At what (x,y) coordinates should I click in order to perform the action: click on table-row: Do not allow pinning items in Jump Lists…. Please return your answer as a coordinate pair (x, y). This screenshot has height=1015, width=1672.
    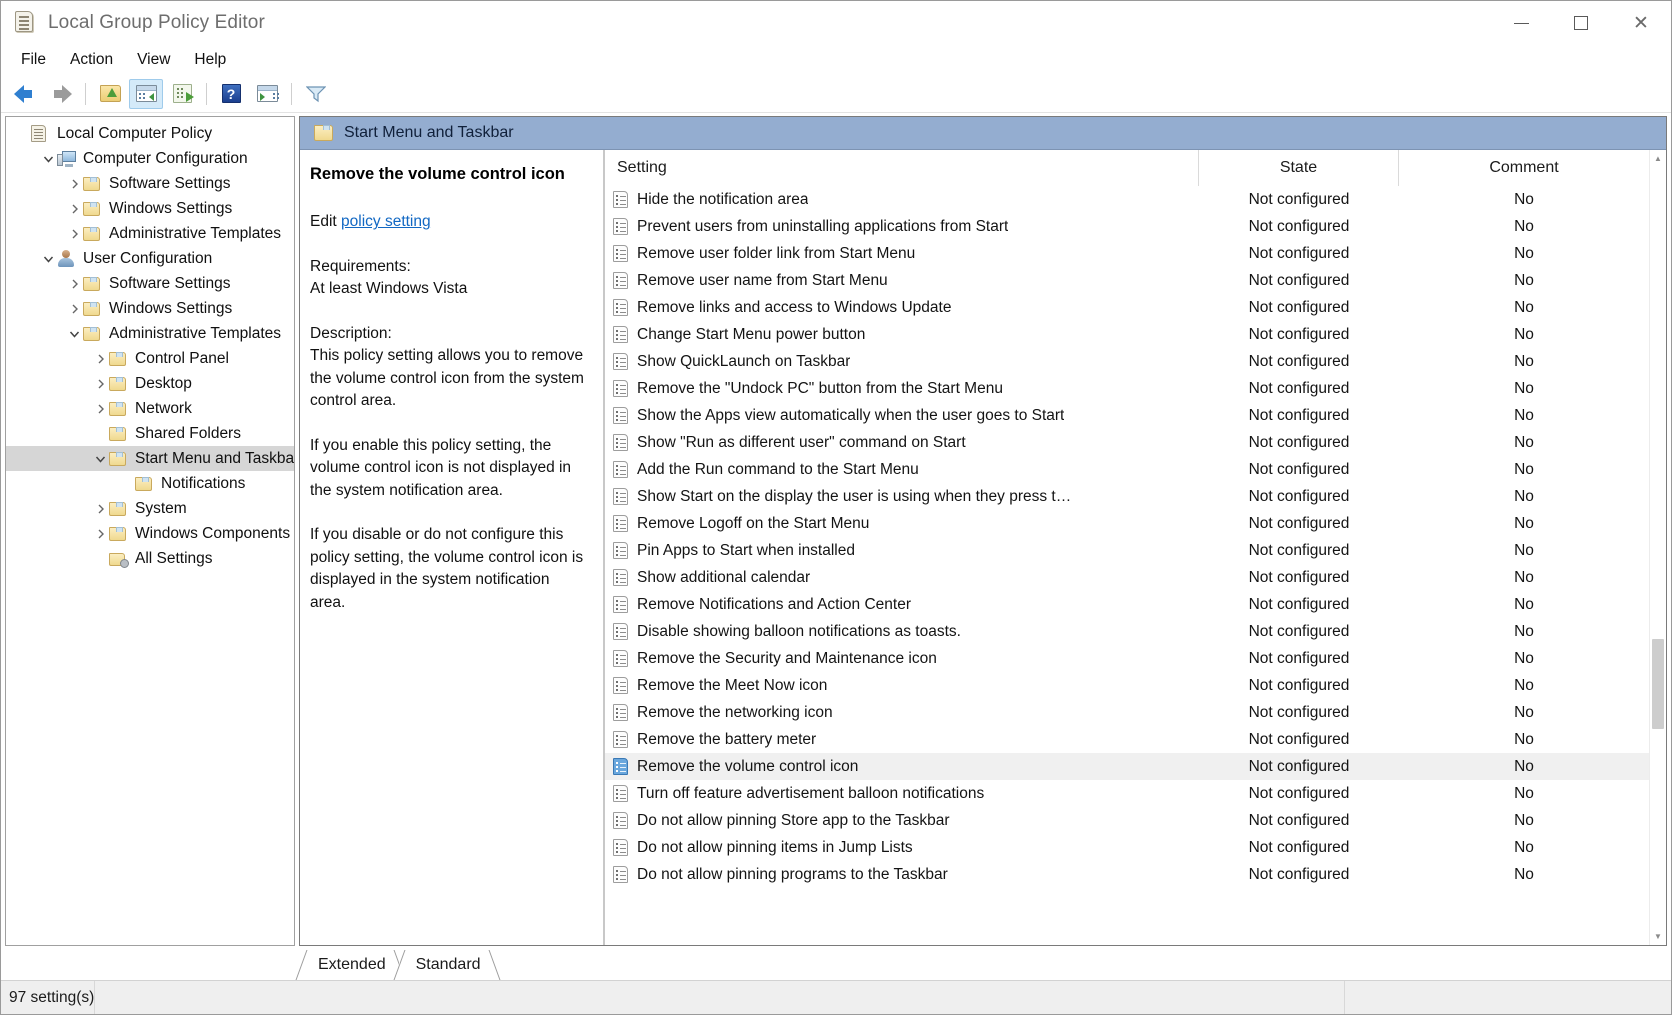
    Looking at the image, I should click on (1127, 847).